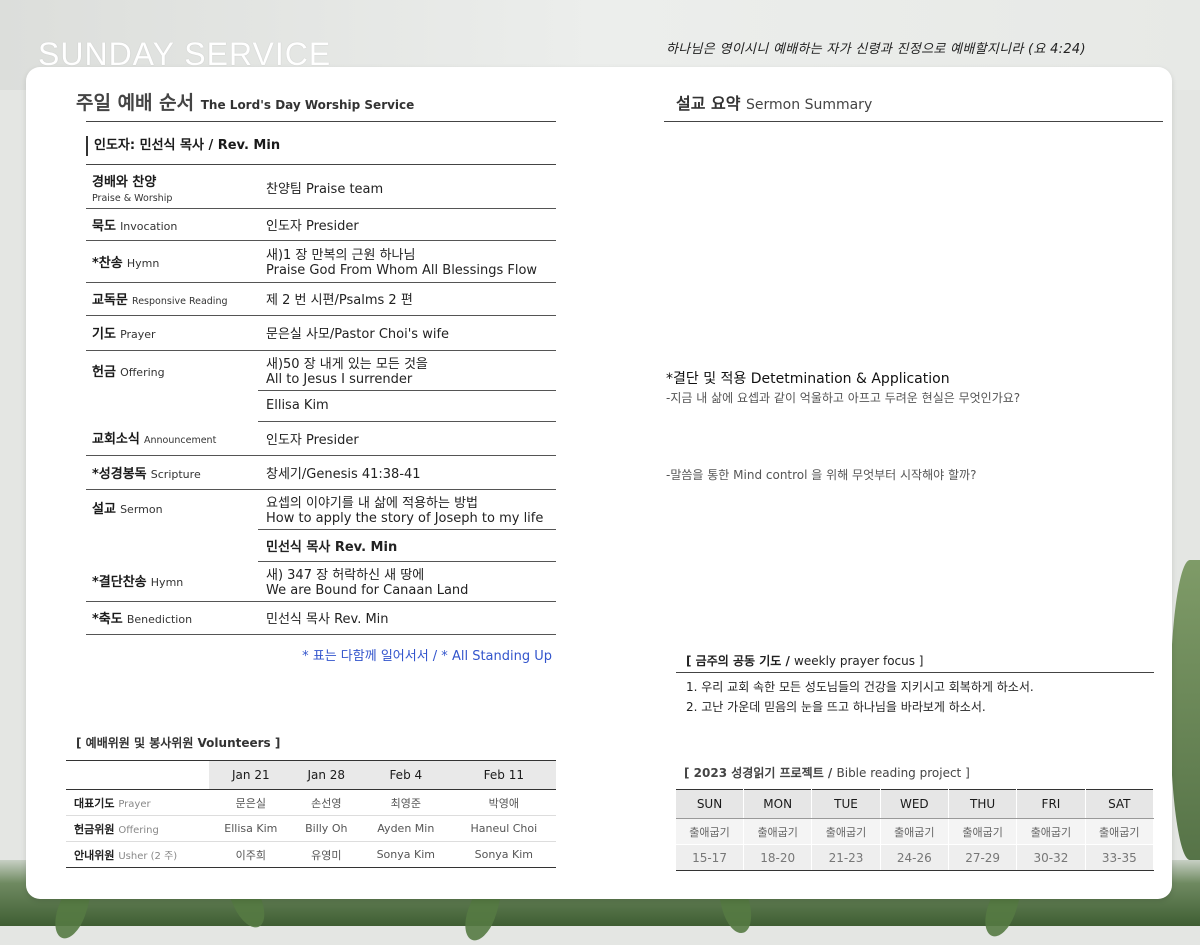 This screenshot has height=945, width=1200. What do you see at coordinates (983, 857) in the screenshot?
I see `chapter-range: 27-29` at bounding box center [983, 857].